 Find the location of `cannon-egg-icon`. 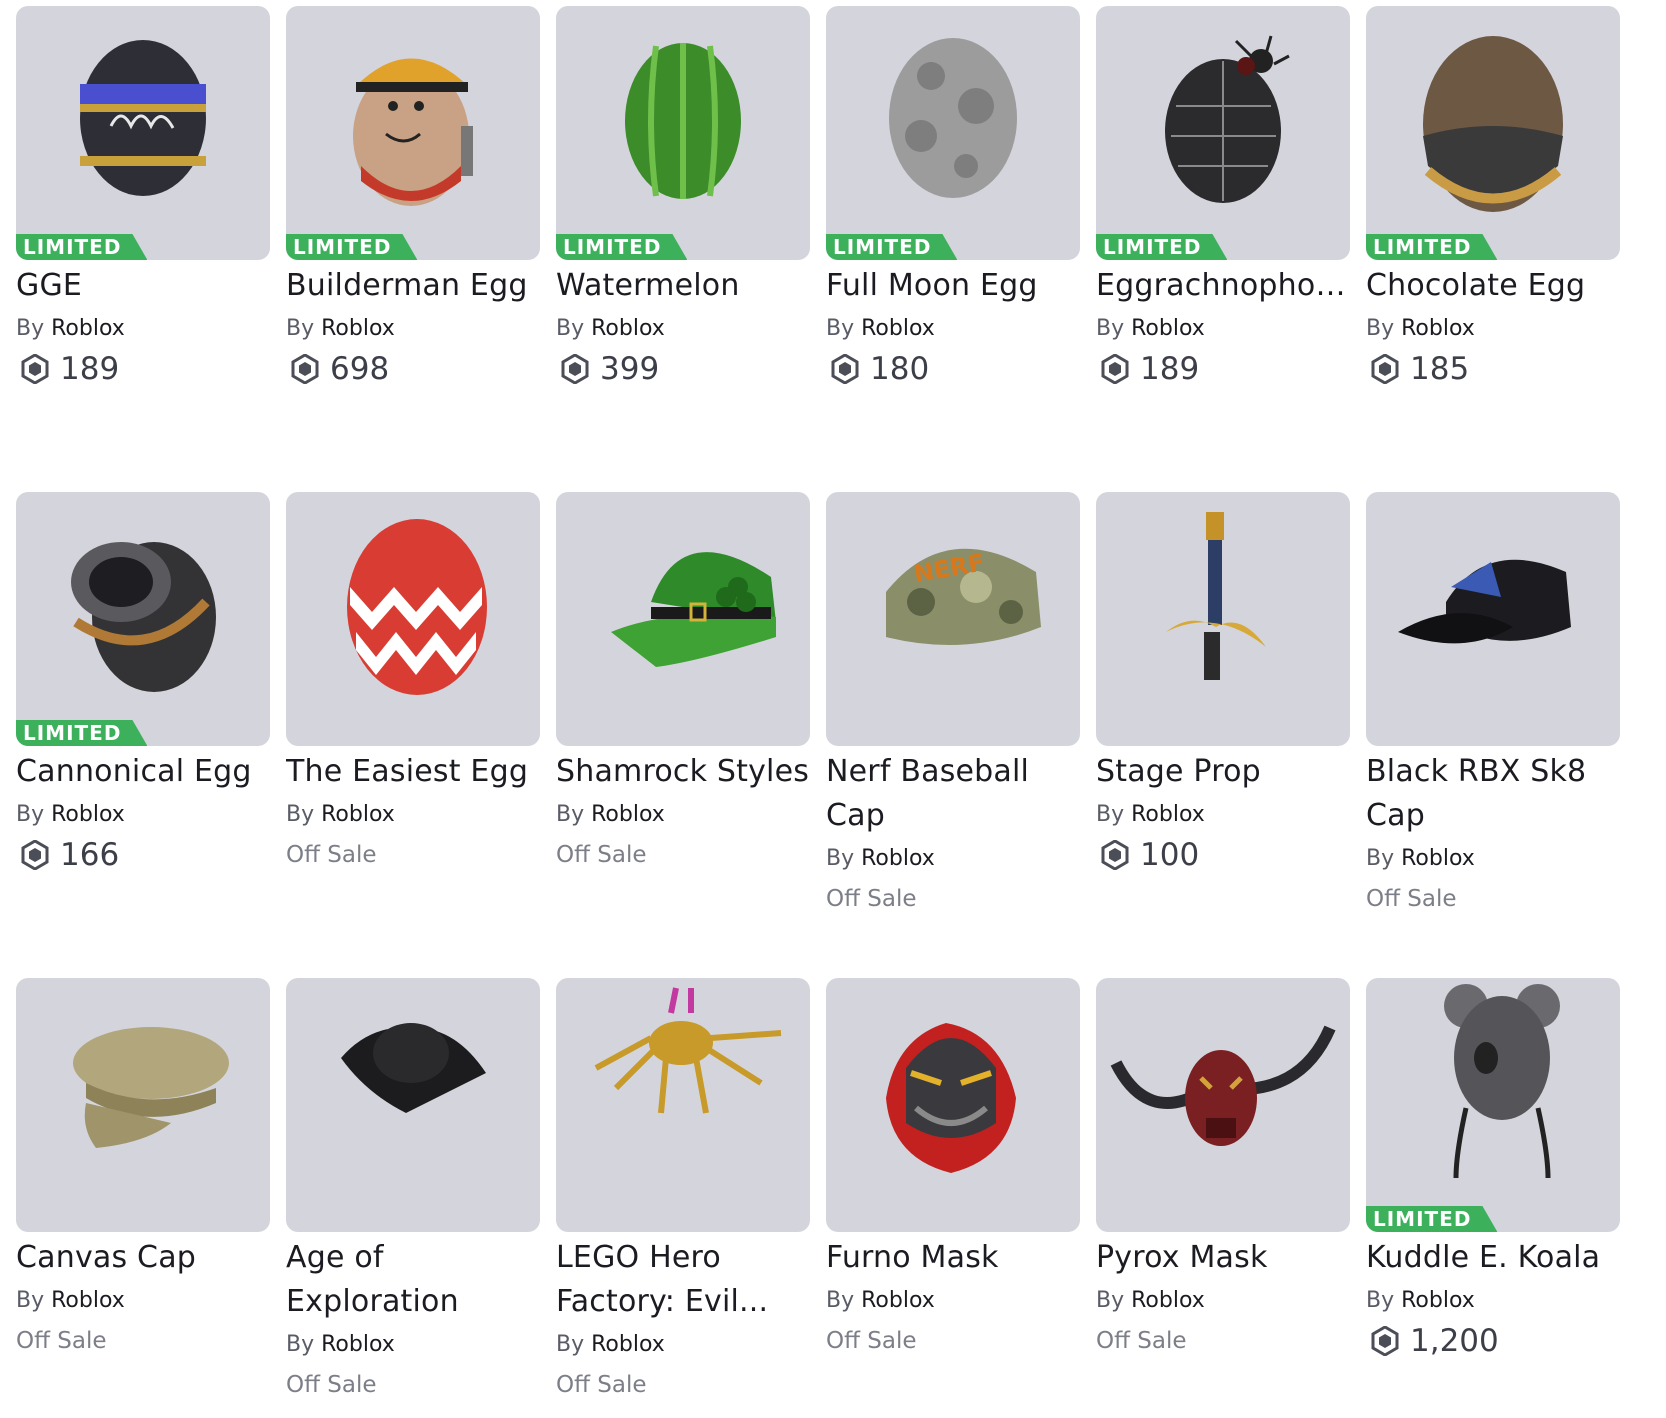

cannon-egg-icon is located at coordinates (143, 617).